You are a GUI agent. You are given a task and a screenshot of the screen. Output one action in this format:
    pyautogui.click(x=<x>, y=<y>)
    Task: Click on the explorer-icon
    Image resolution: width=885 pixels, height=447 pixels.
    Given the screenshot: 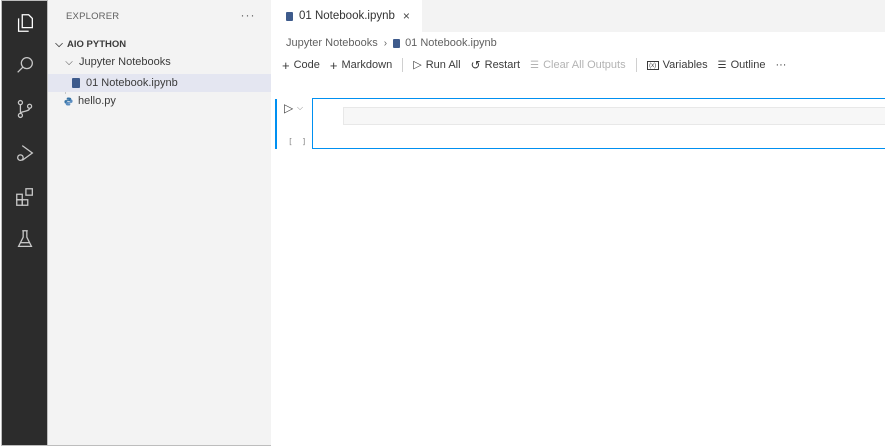 What is the action you would take?
    pyautogui.click(x=25, y=23)
    